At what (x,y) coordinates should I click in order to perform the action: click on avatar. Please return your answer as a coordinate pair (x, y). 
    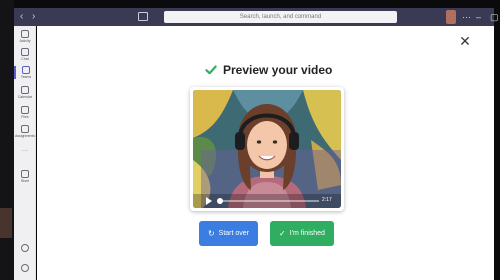
    Looking at the image, I should click on (451, 17).